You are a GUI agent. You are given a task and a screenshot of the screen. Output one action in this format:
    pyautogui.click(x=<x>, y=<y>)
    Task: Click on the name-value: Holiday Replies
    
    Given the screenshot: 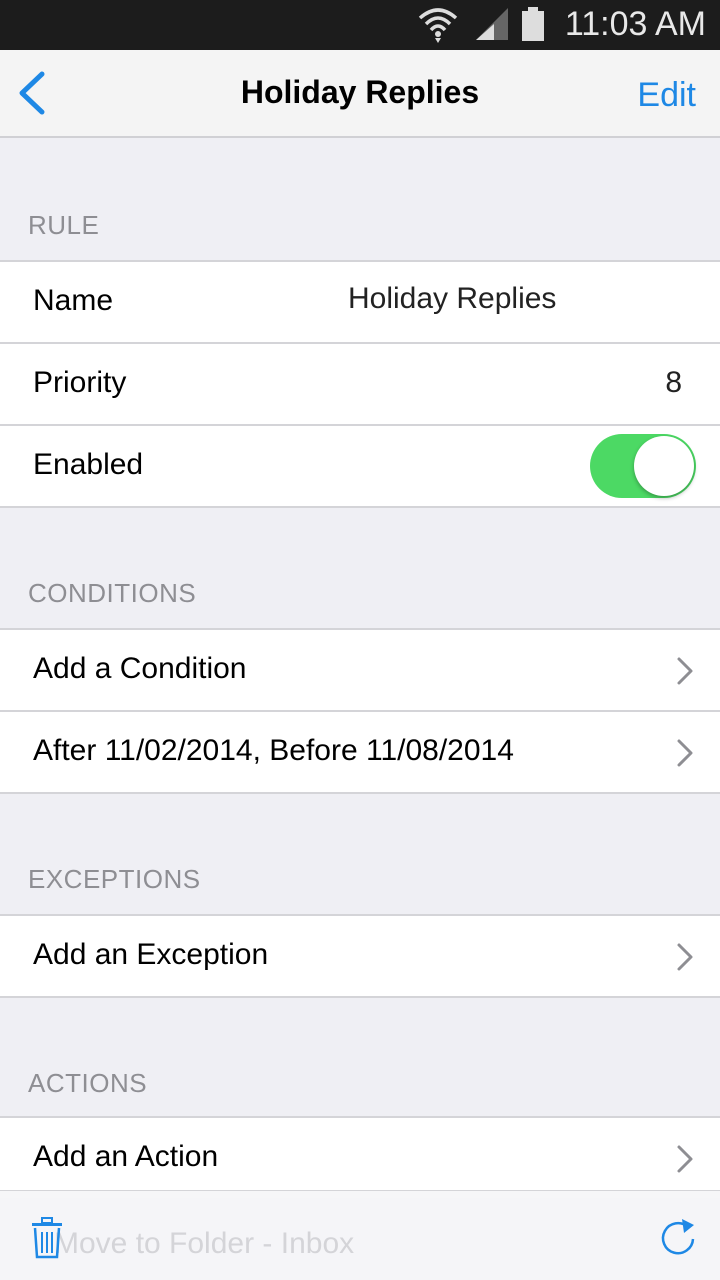 What is the action you would take?
    pyautogui.click(x=452, y=299)
    